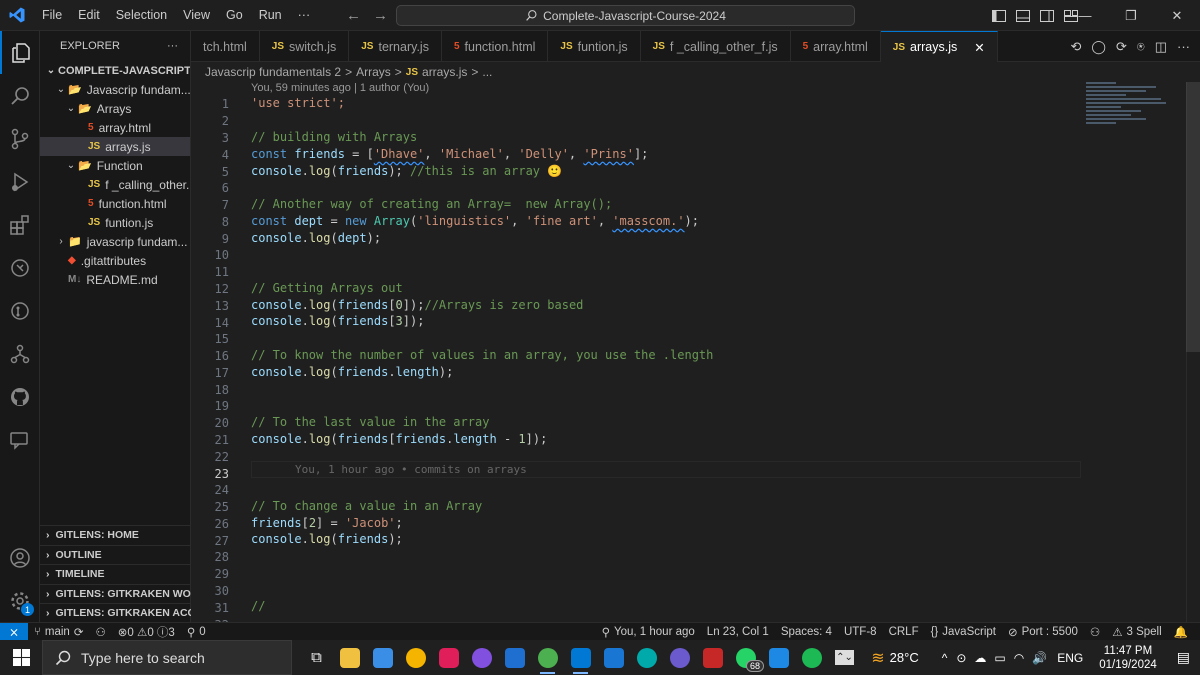 The width and height of the screenshot is (1200, 675). I want to click on menu-more: ···, so click(304, 15).